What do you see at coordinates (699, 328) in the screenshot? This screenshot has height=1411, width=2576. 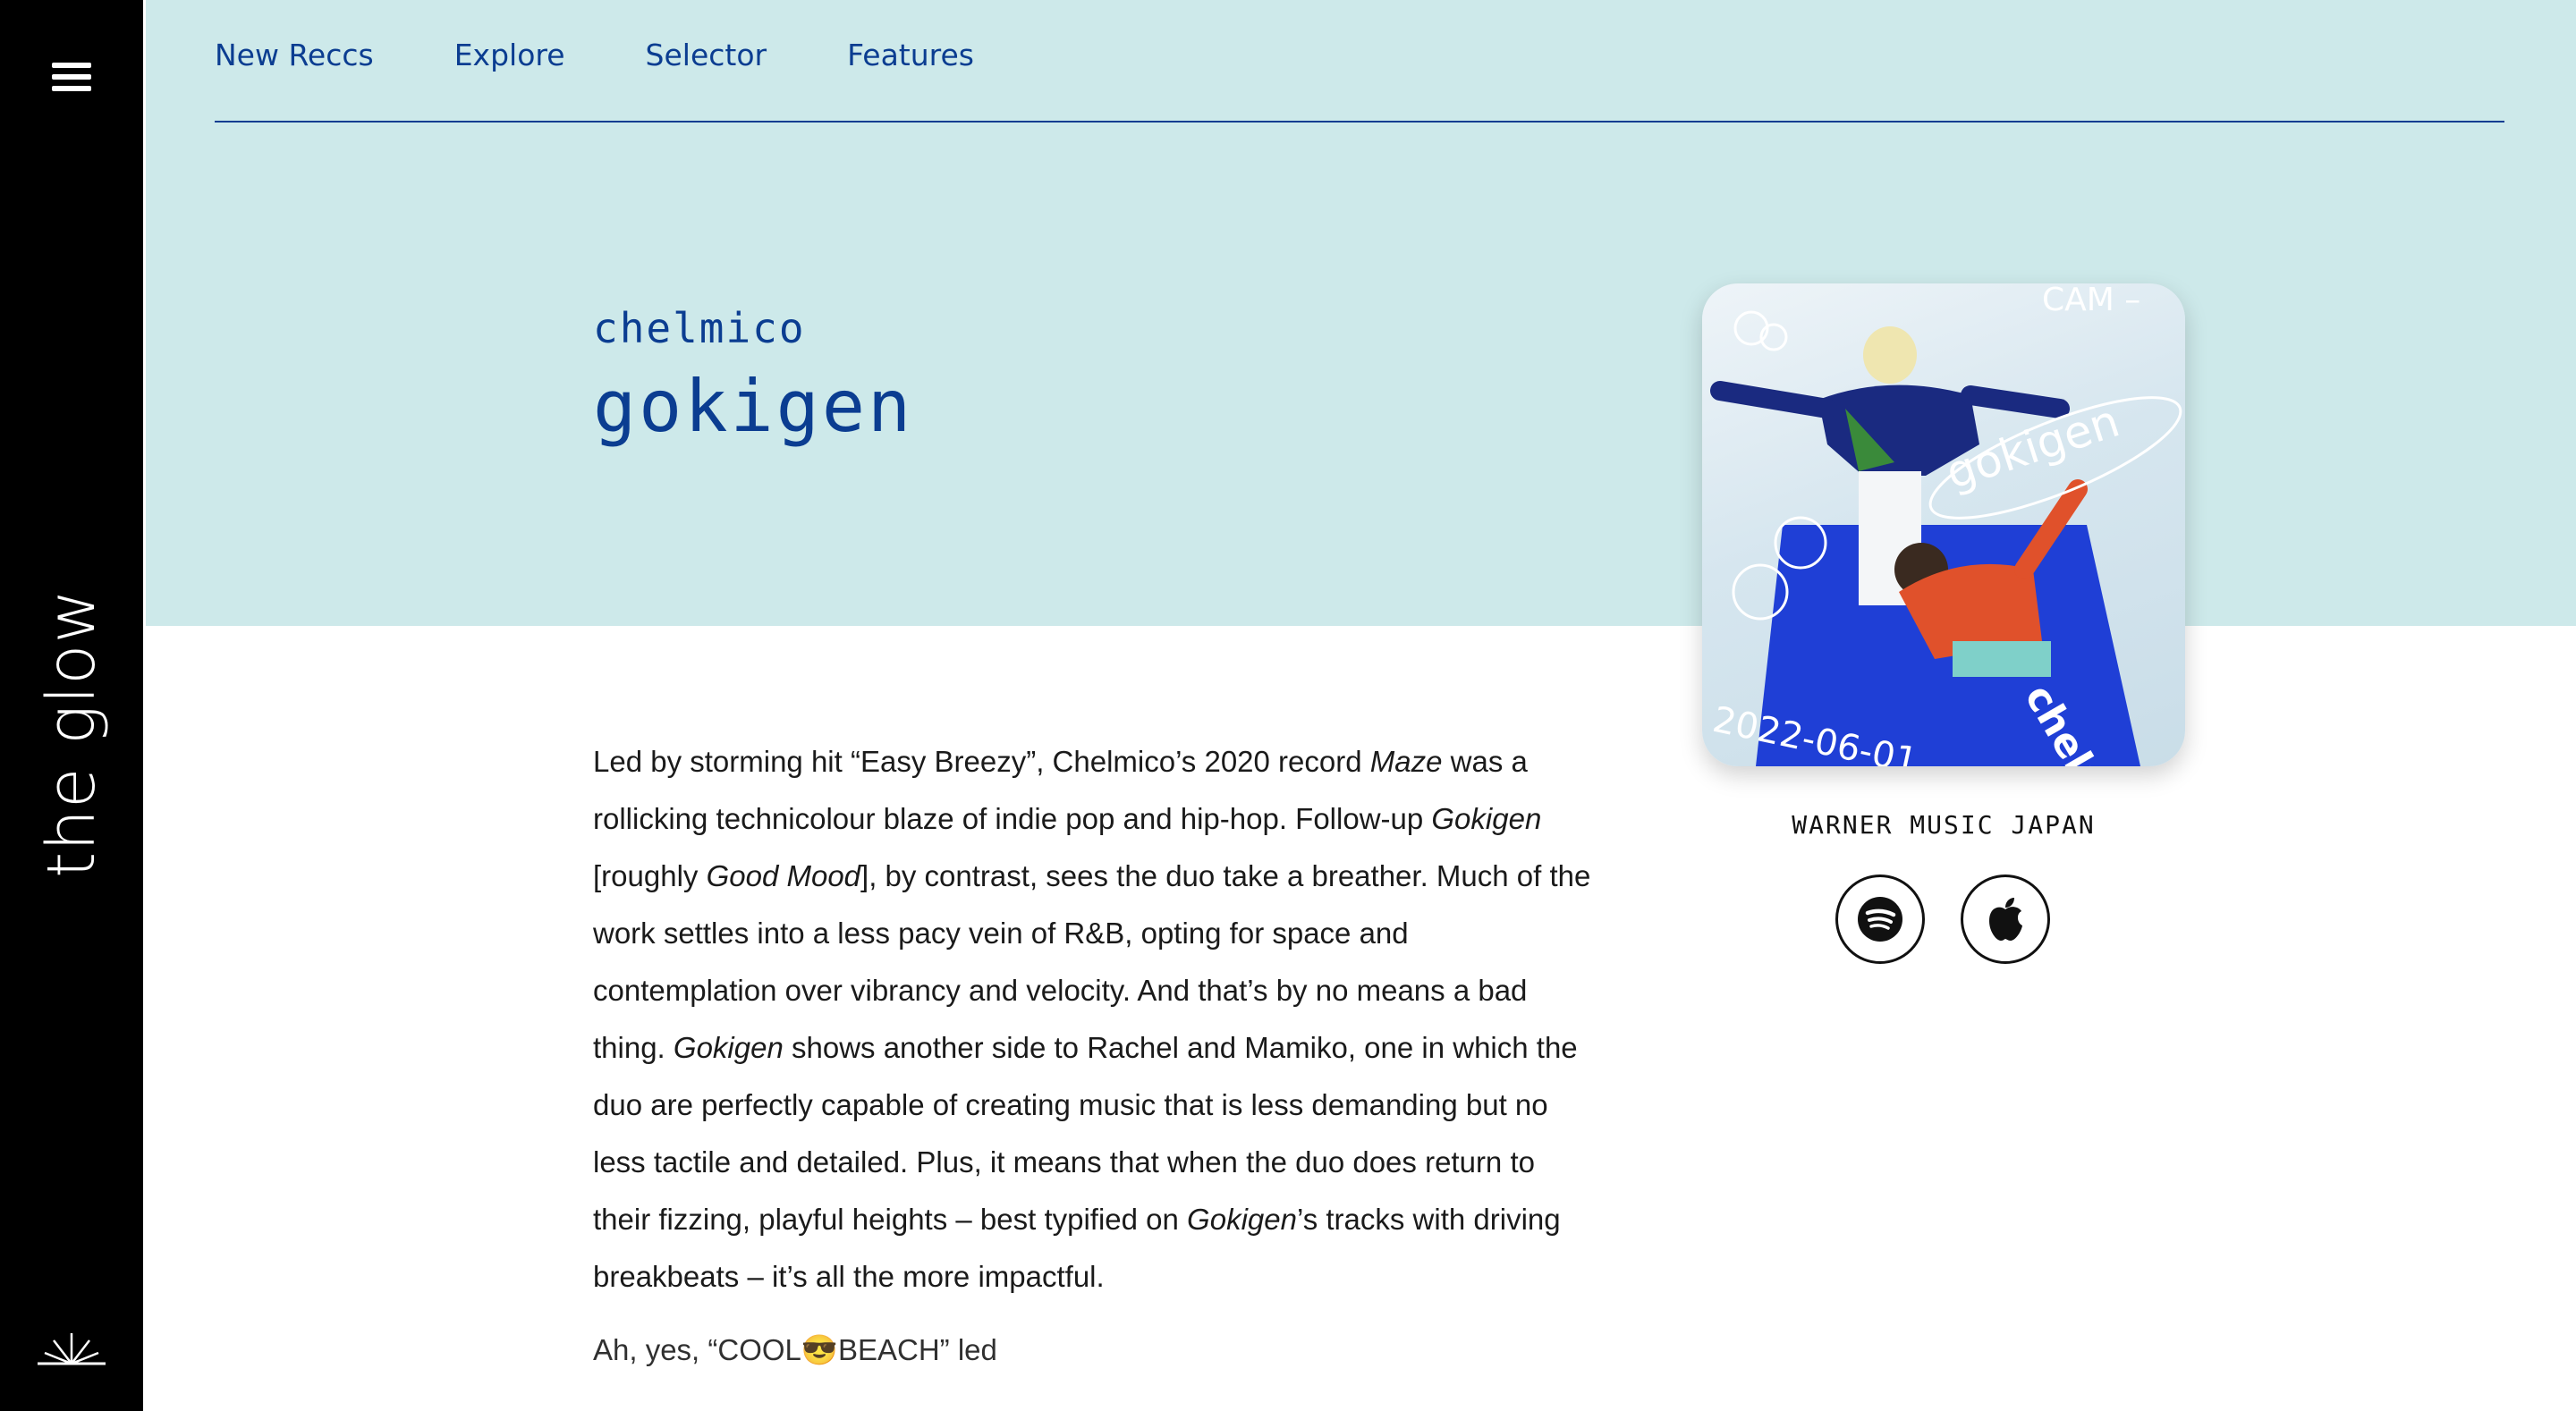 I see `artist-name: chelmico` at bounding box center [699, 328].